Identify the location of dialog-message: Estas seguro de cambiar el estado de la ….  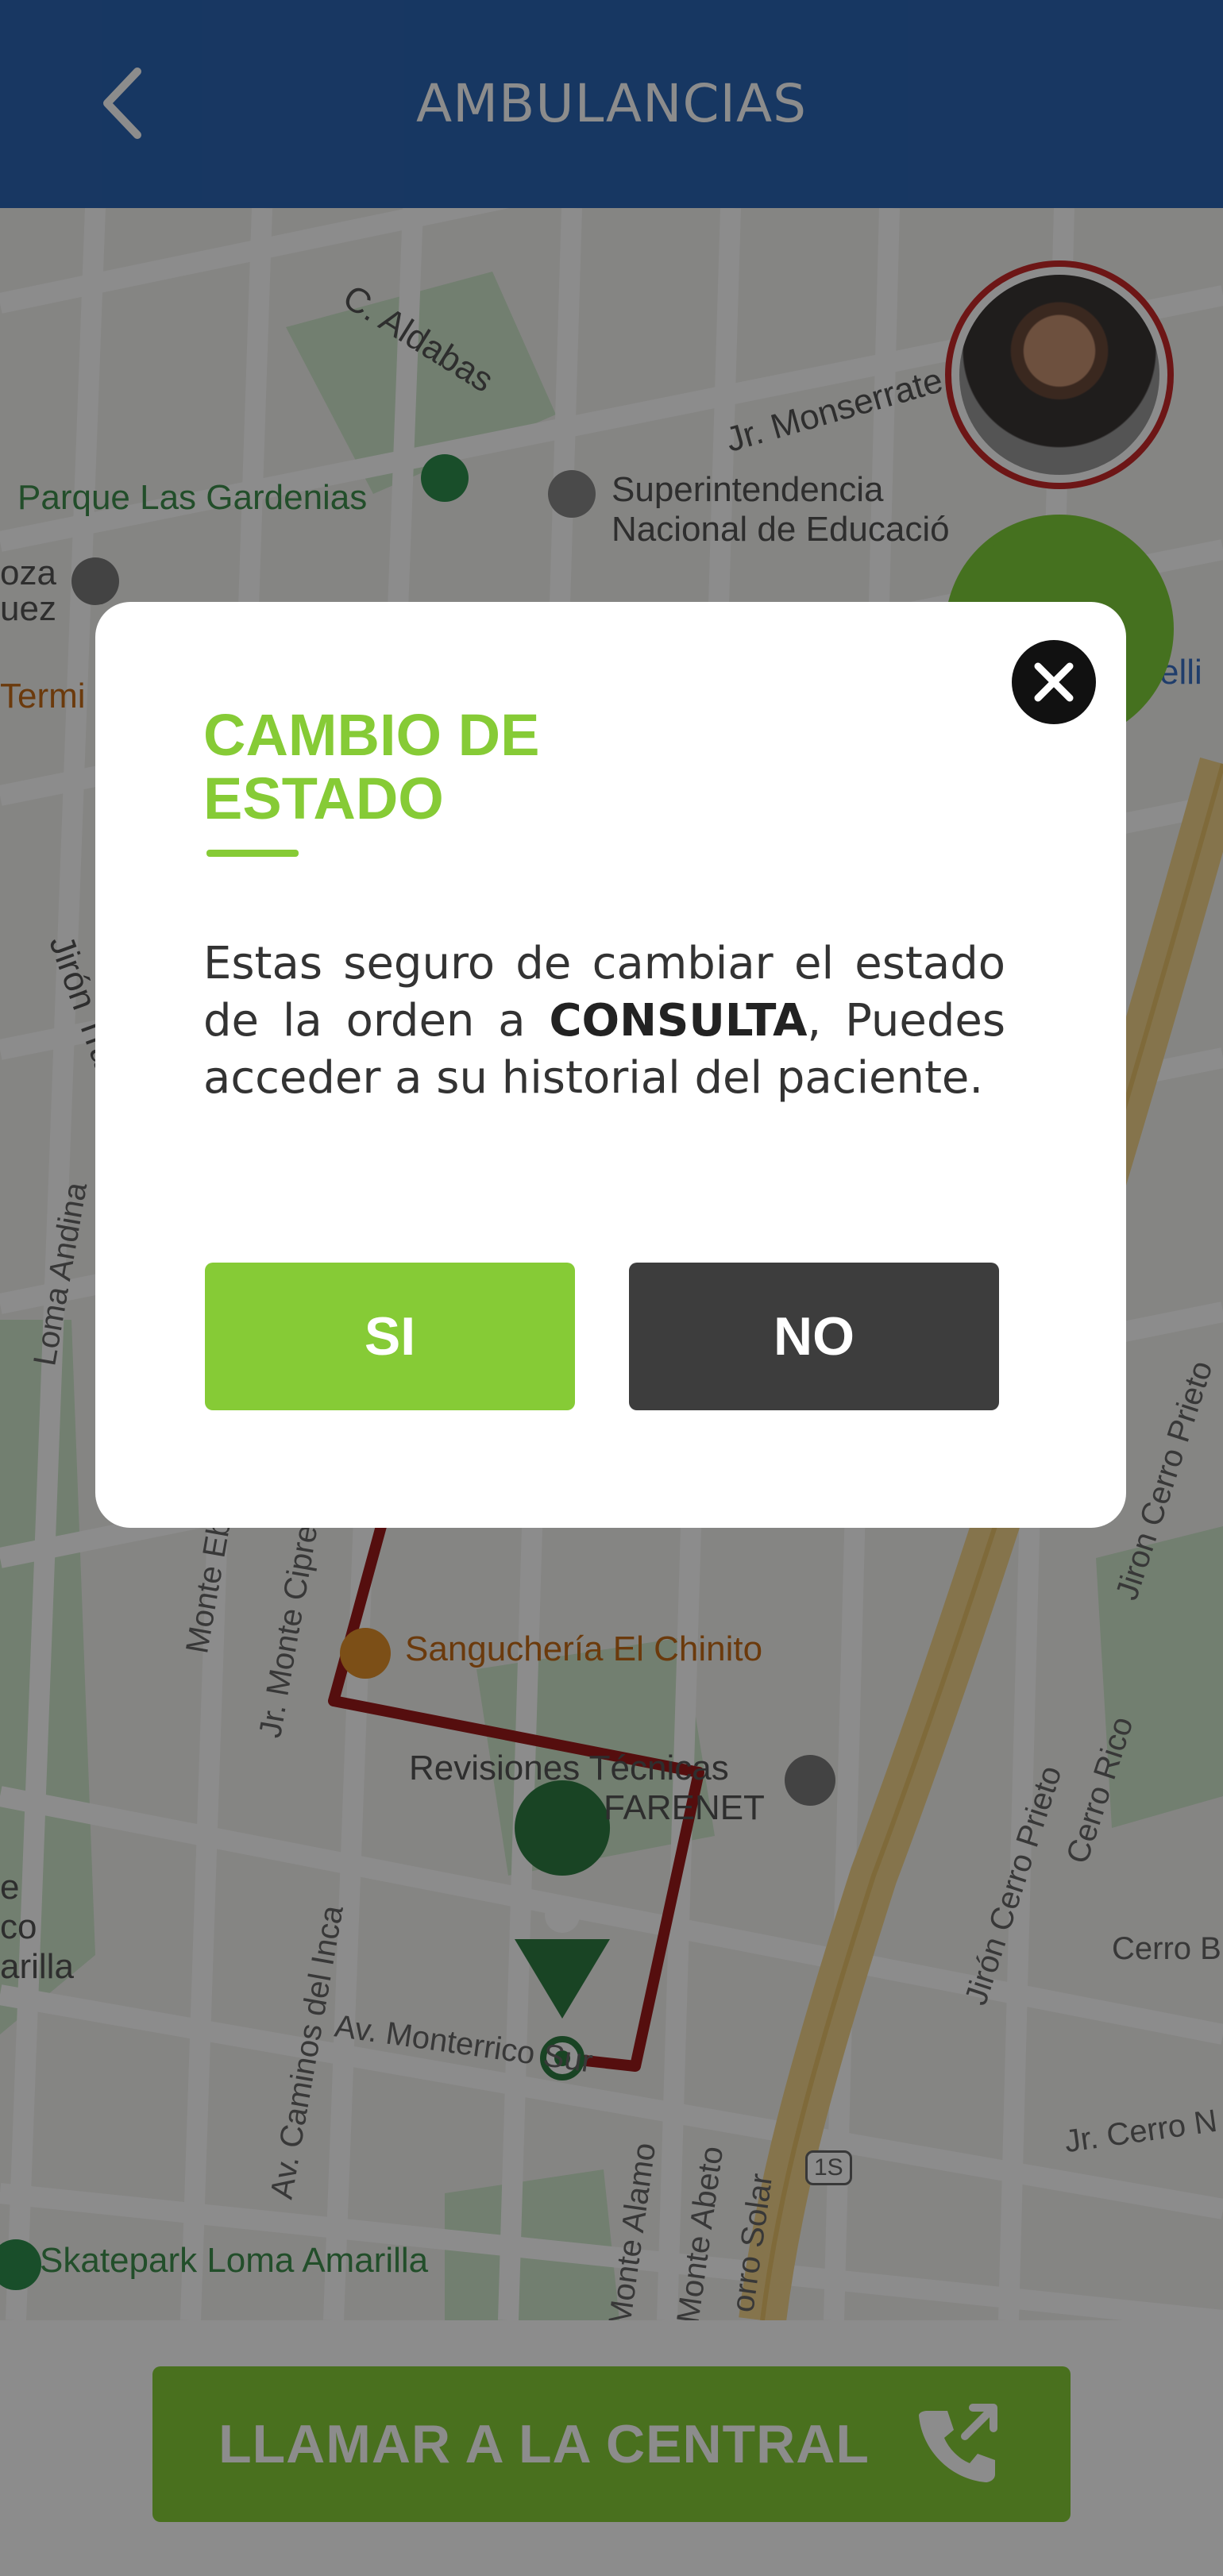
(604, 1021).